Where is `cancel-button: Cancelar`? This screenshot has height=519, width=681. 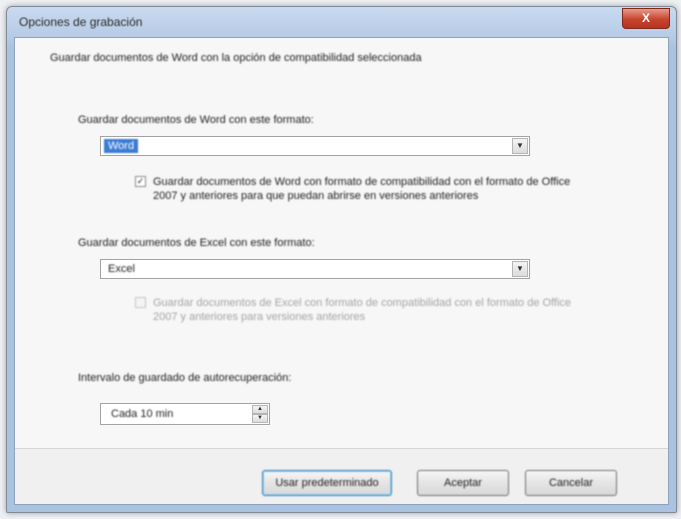
cancel-button: Cancelar is located at coordinates (571, 483).